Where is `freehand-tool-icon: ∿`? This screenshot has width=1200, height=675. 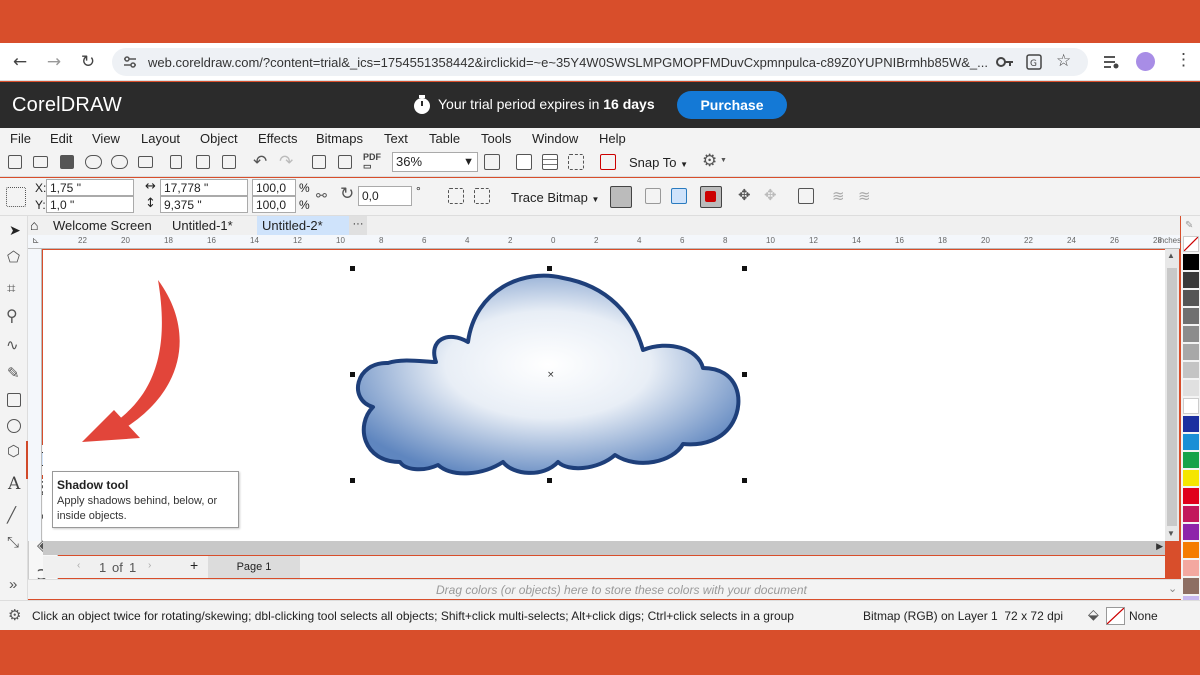 freehand-tool-icon: ∿ is located at coordinates (12, 345).